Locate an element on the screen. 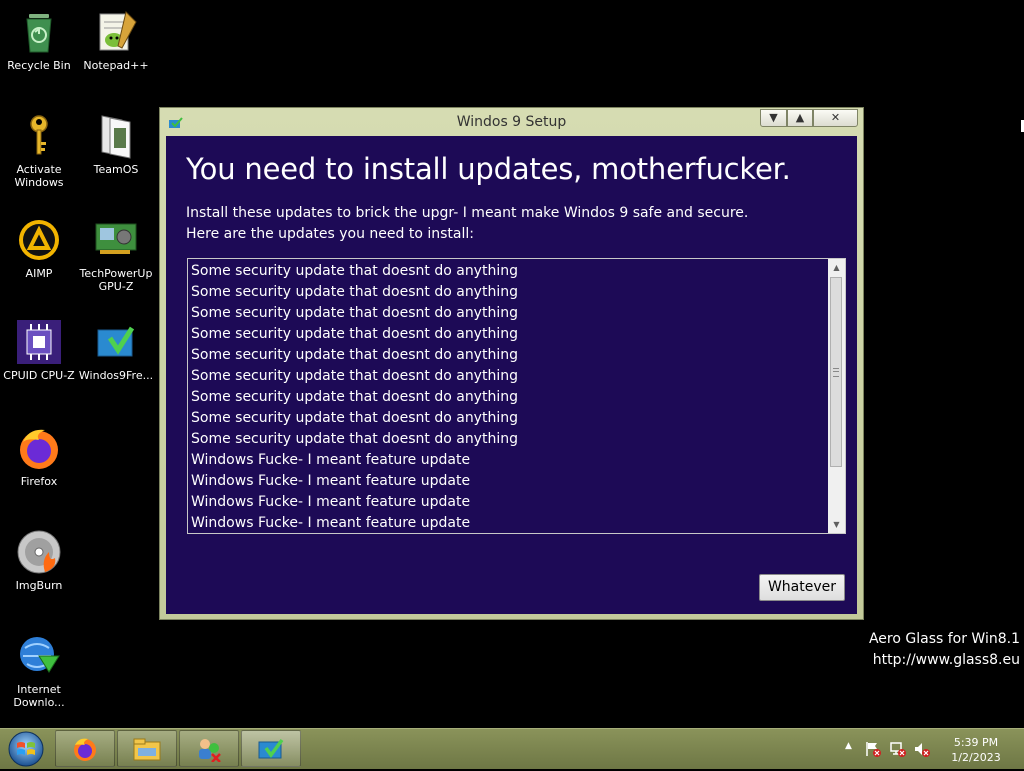 This screenshot has width=1024, height=771. desktop-icon-aimp: AIMP is located at coordinates (39, 248).